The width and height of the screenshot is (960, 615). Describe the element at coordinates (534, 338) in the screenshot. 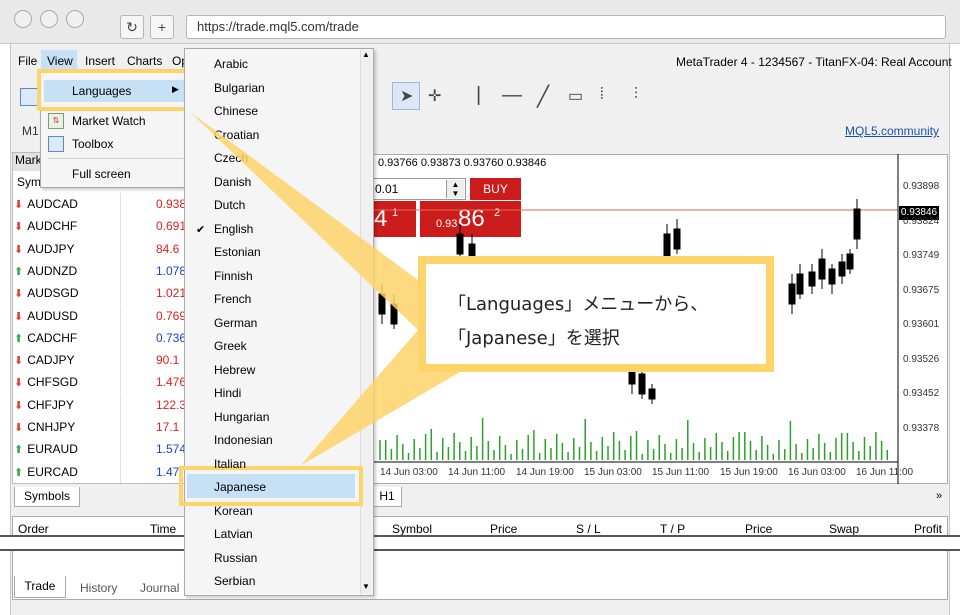

I see `callout-line-2: 「Japanese」を選択` at that location.